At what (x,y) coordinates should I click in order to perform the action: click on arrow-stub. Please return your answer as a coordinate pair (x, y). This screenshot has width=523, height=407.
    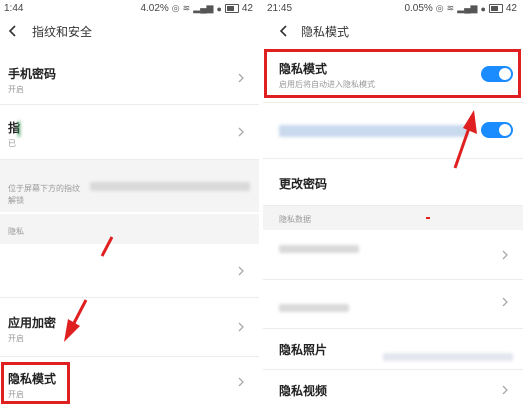
    Looking at the image, I should click on (107, 246).